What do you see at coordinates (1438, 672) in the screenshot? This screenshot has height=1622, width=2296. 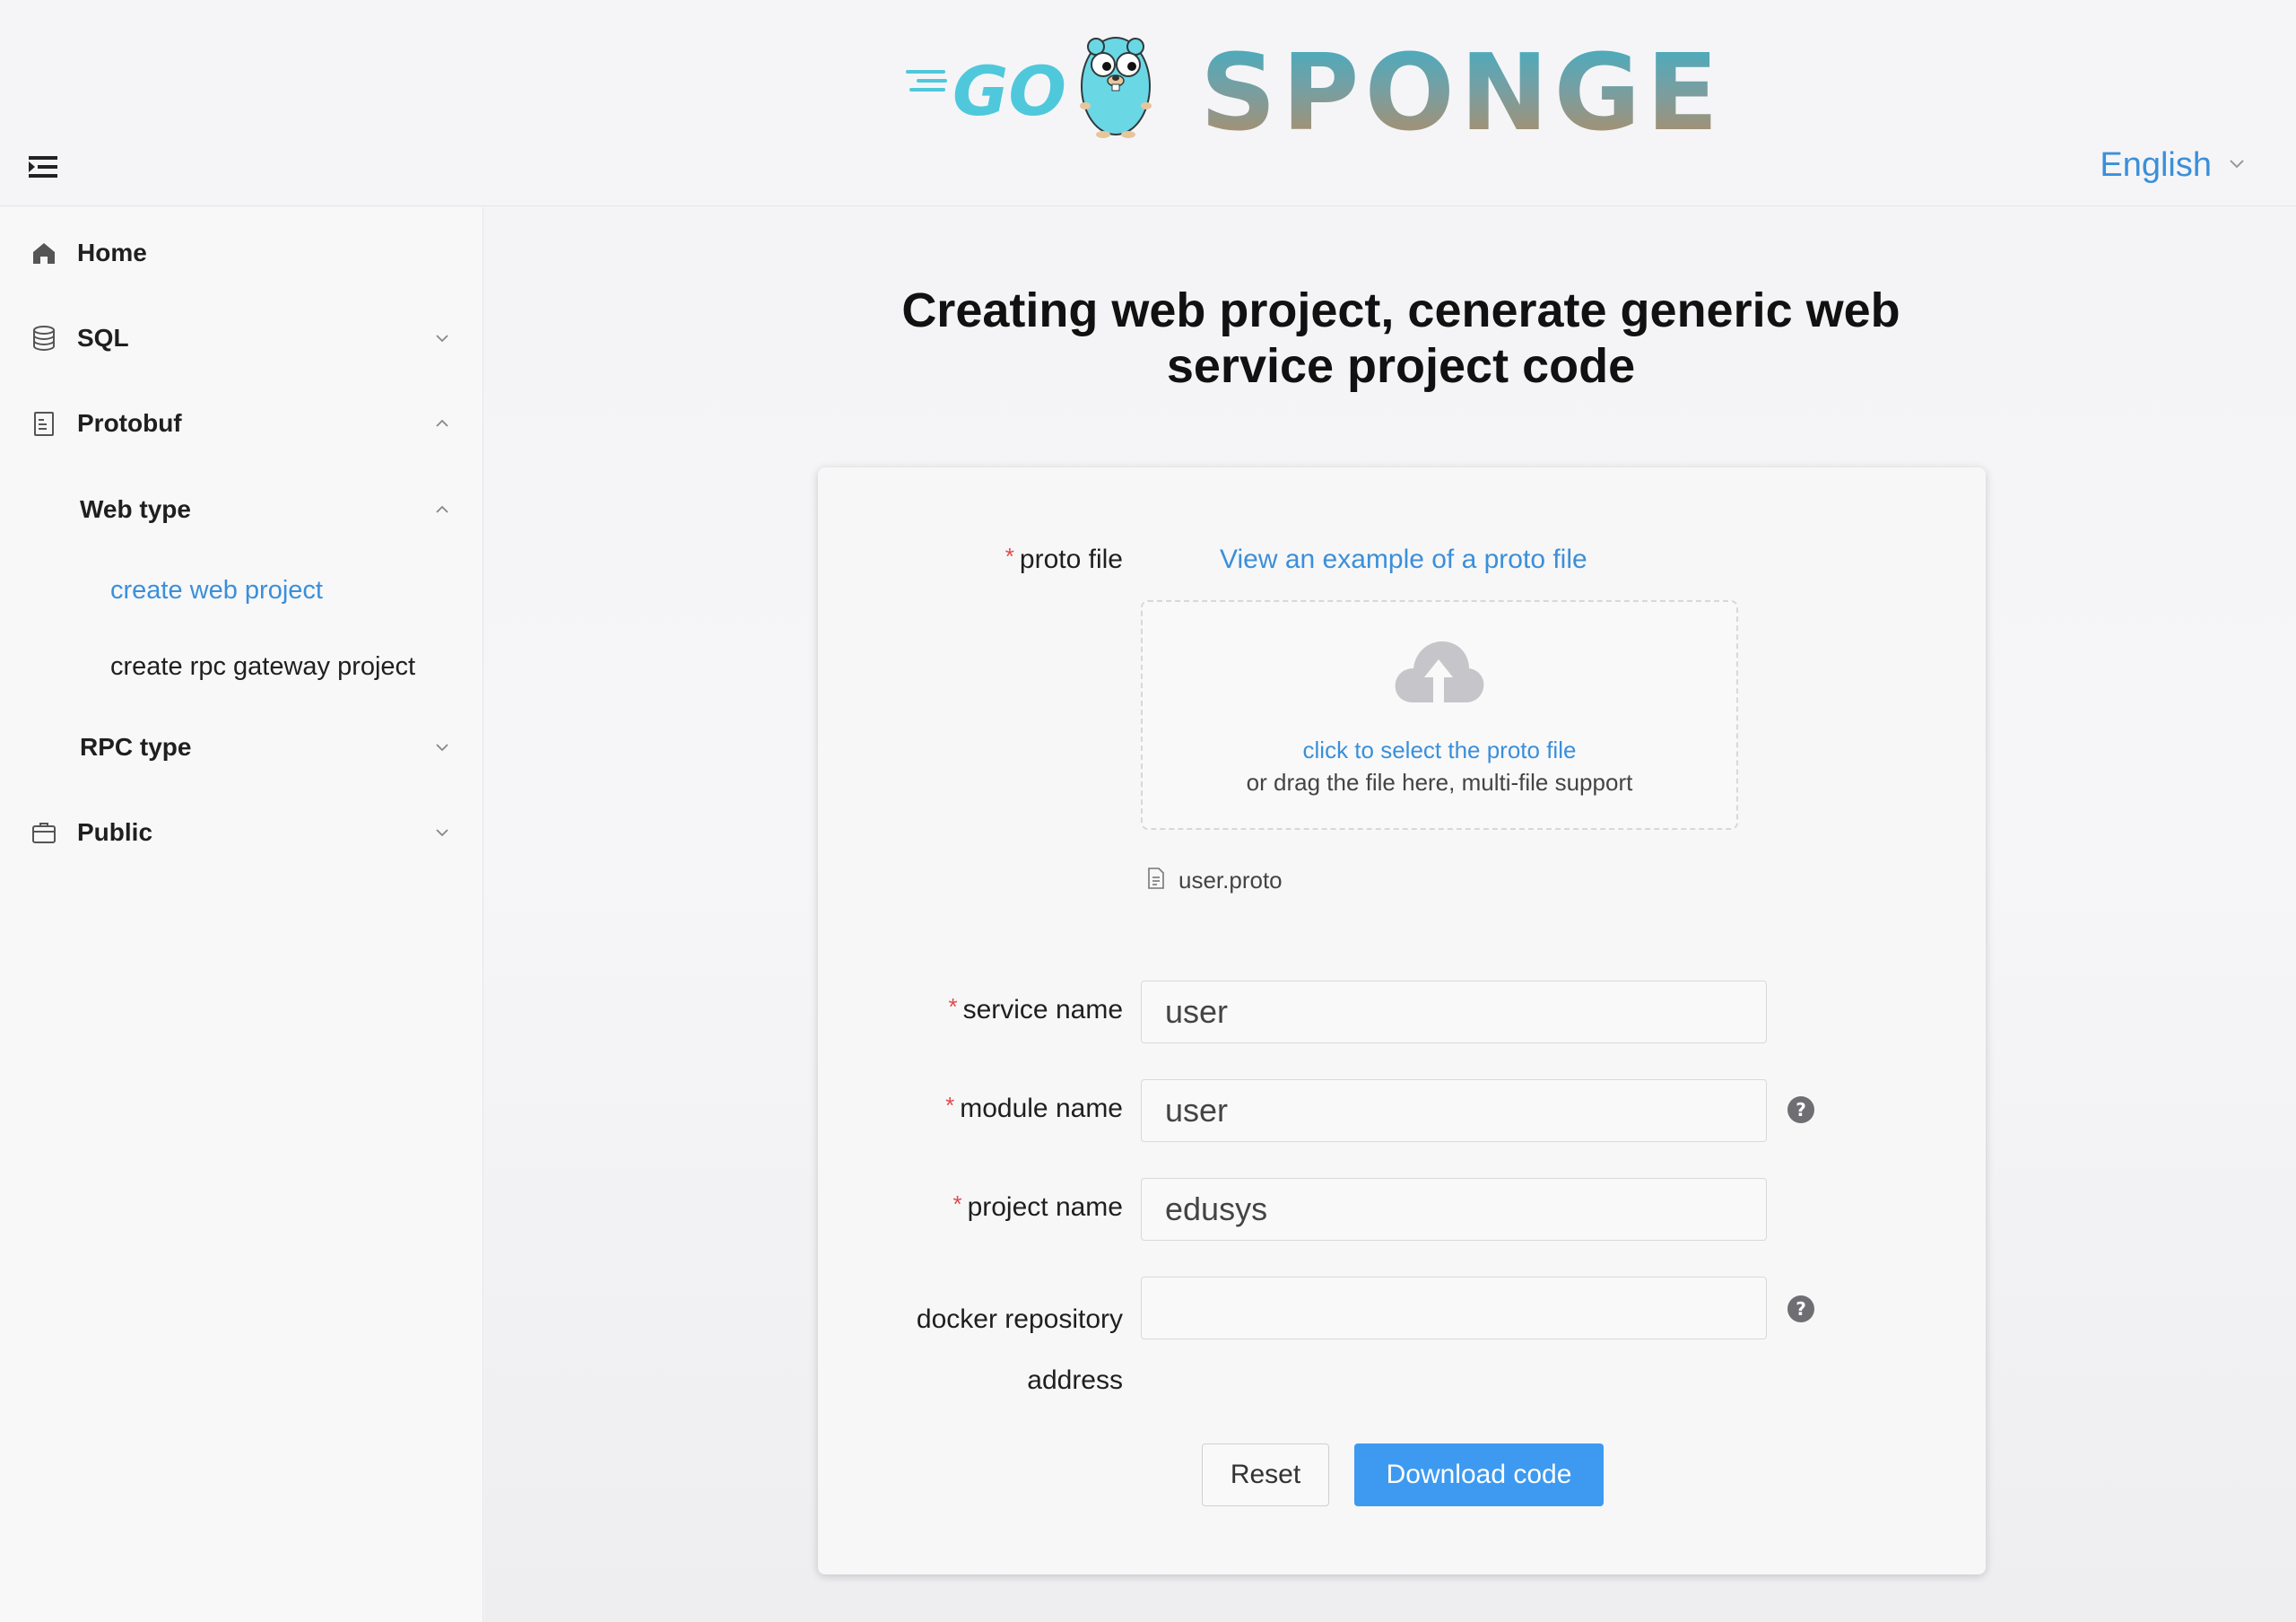 I see `cloud-upload-icon` at bounding box center [1438, 672].